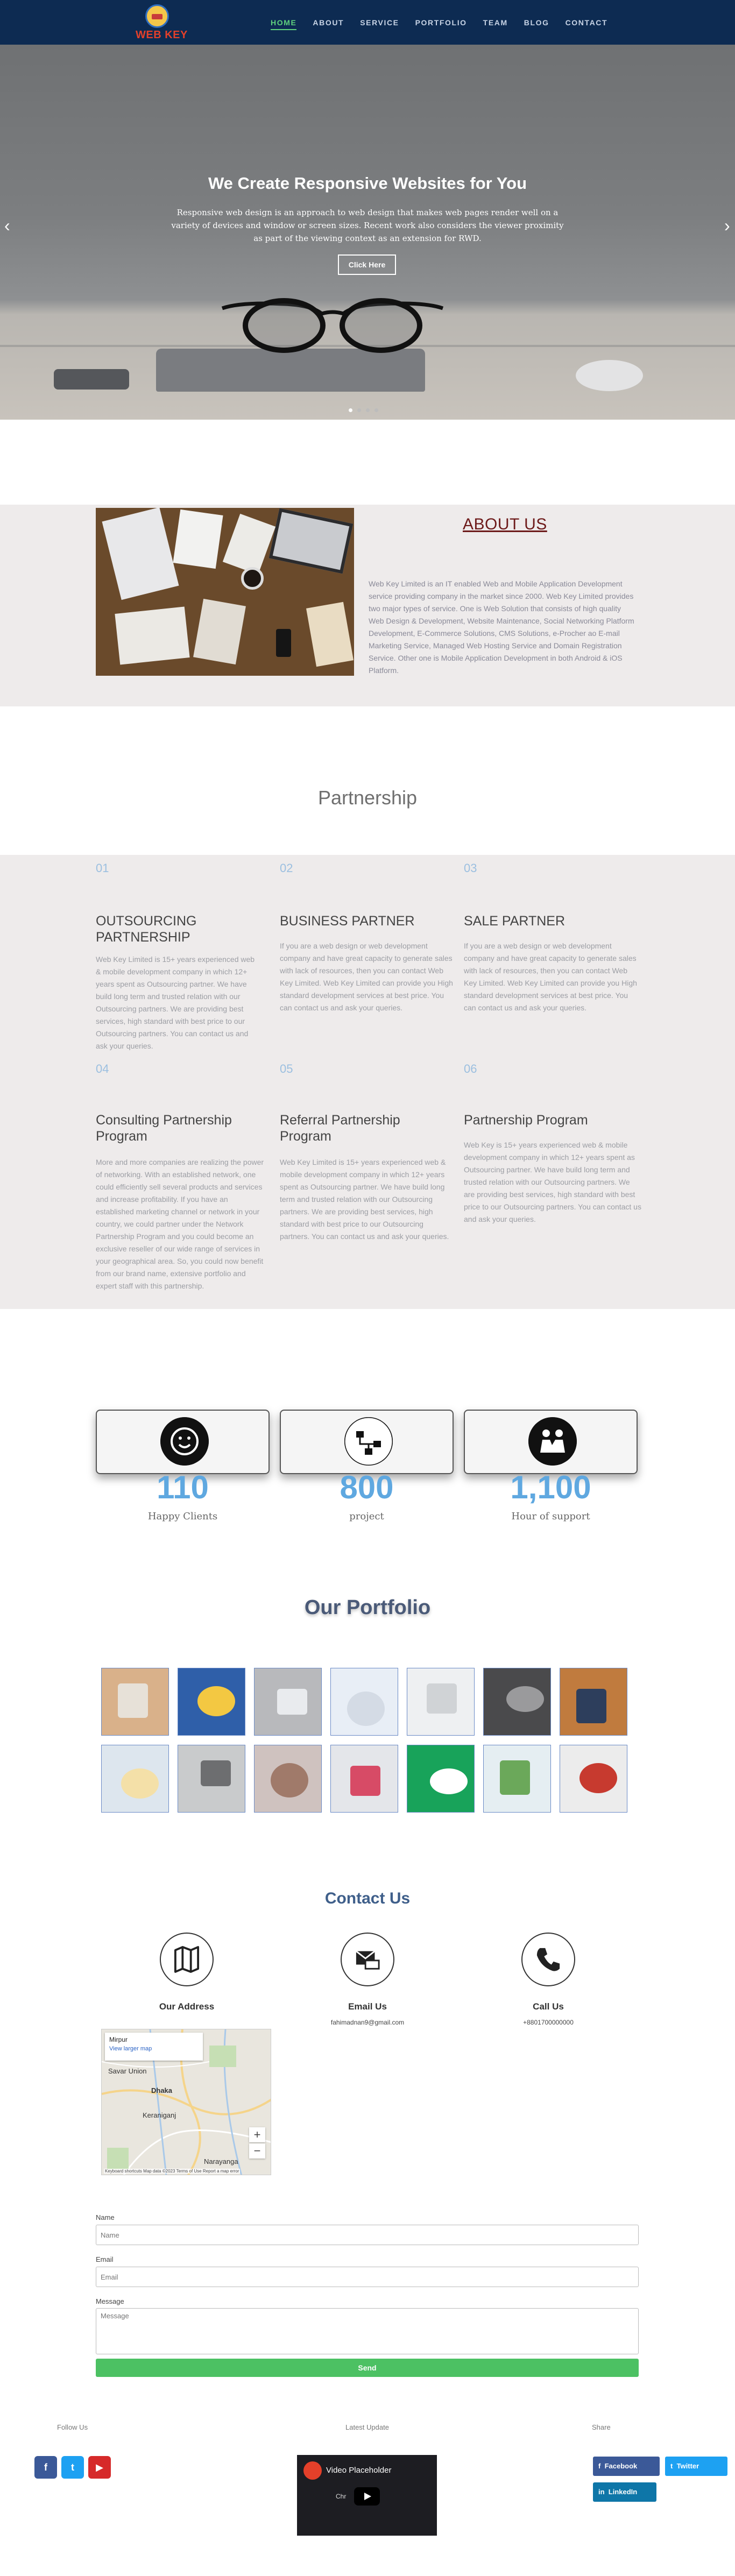  Describe the element at coordinates (110, 2301) in the screenshot. I see `message-label: Message` at that location.